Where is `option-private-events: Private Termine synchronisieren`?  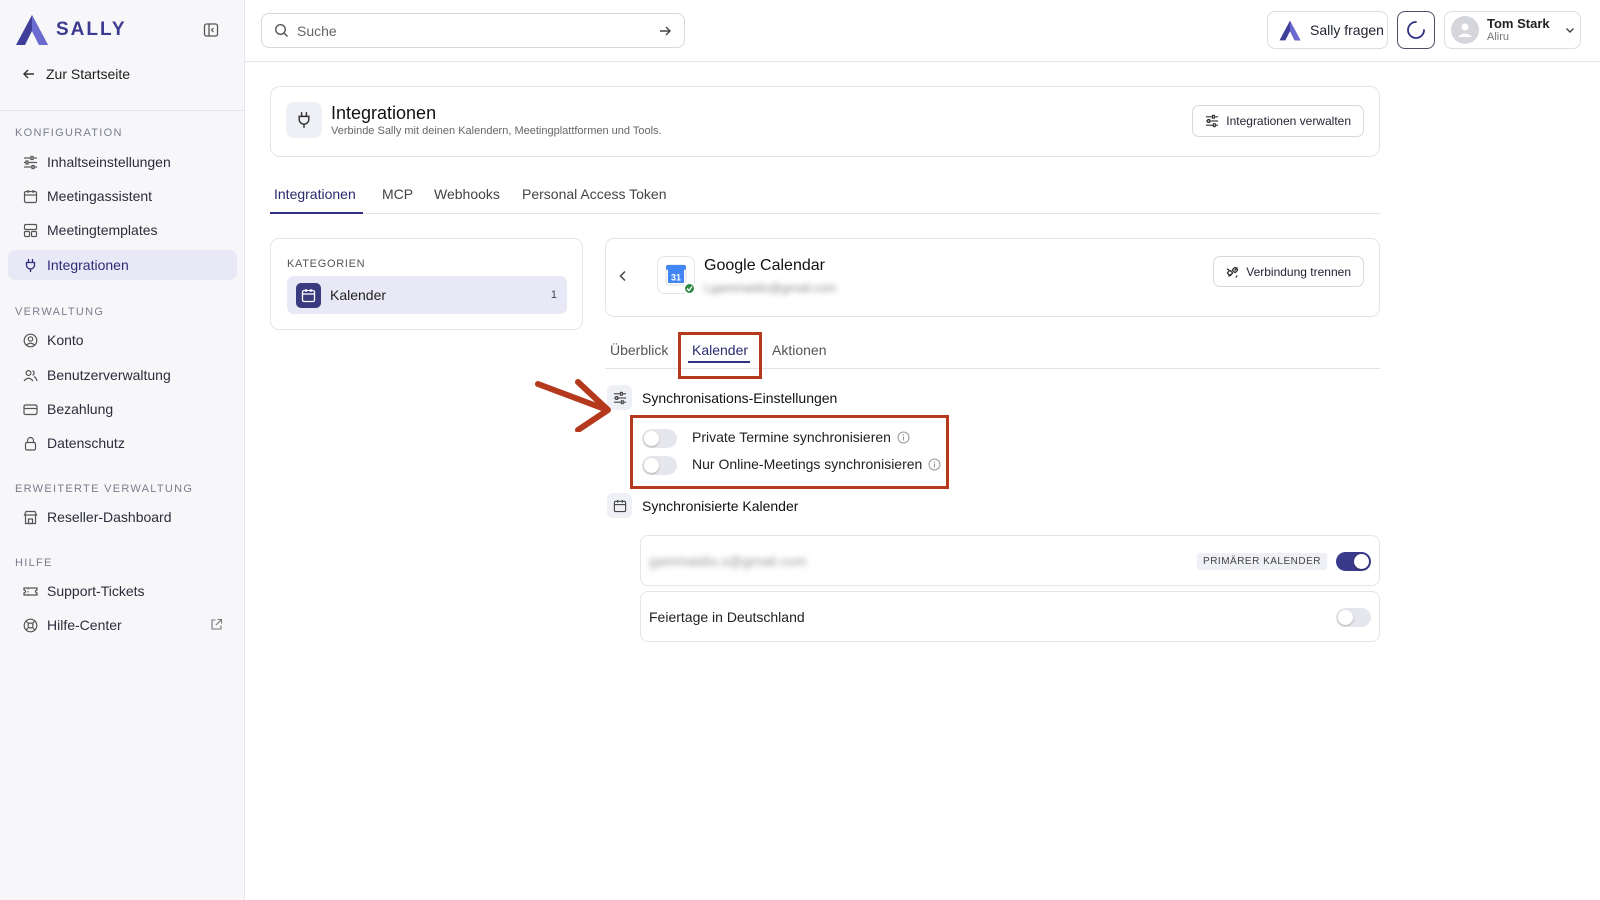 option-private-events: Private Termine synchronisieren is located at coordinates (801, 437).